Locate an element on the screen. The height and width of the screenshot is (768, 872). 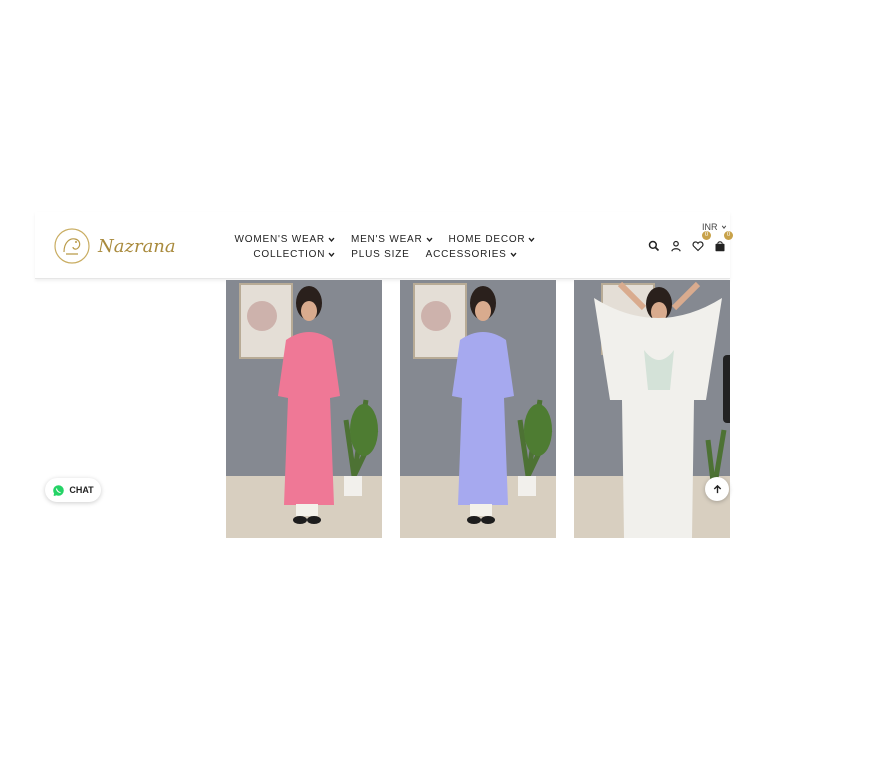
nav-item-men-s-wear: MEN'S WEAR is located at coordinates (392, 239).